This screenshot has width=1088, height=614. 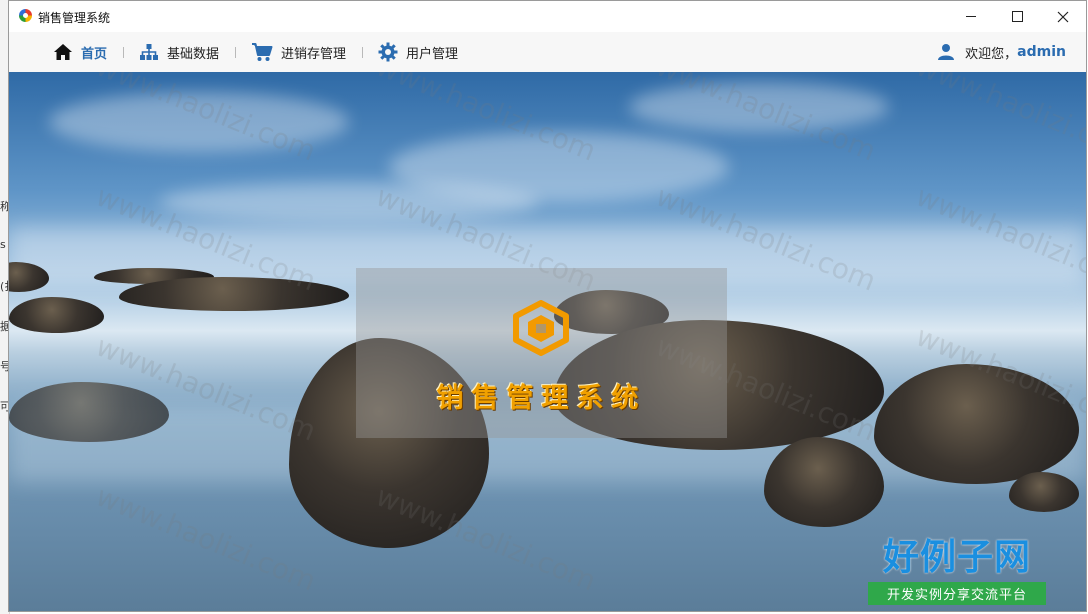 What do you see at coordinates (1041, 52) in the screenshot?
I see `username: admin` at bounding box center [1041, 52].